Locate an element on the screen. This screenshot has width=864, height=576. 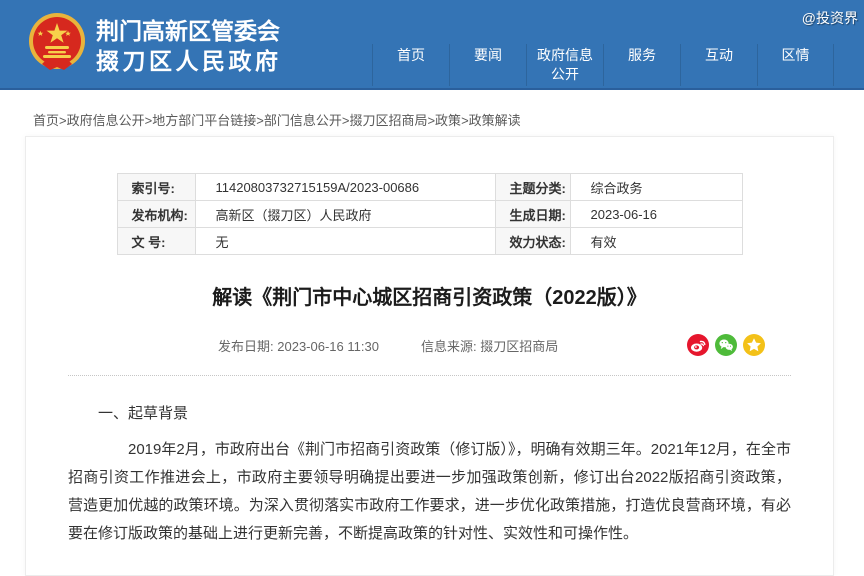
nav-label: 政府信息公开 is located at coordinates (565, 64).